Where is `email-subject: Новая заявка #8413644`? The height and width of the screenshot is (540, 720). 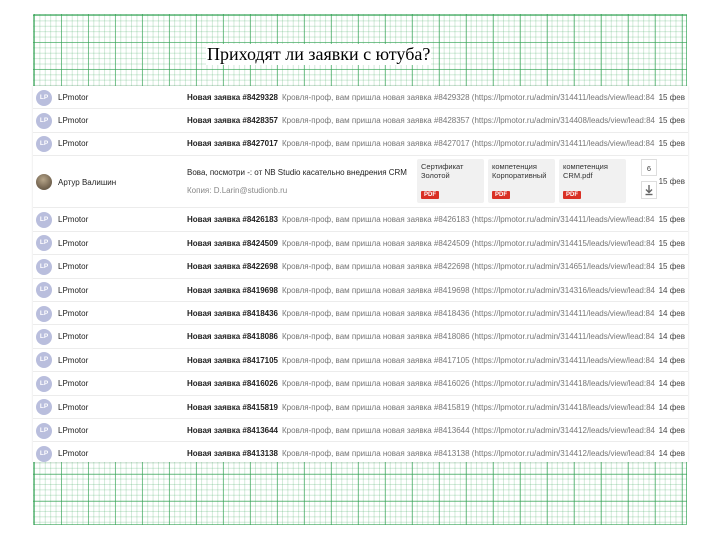 email-subject: Новая заявка #8413644 is located at coordinates (232, 430).